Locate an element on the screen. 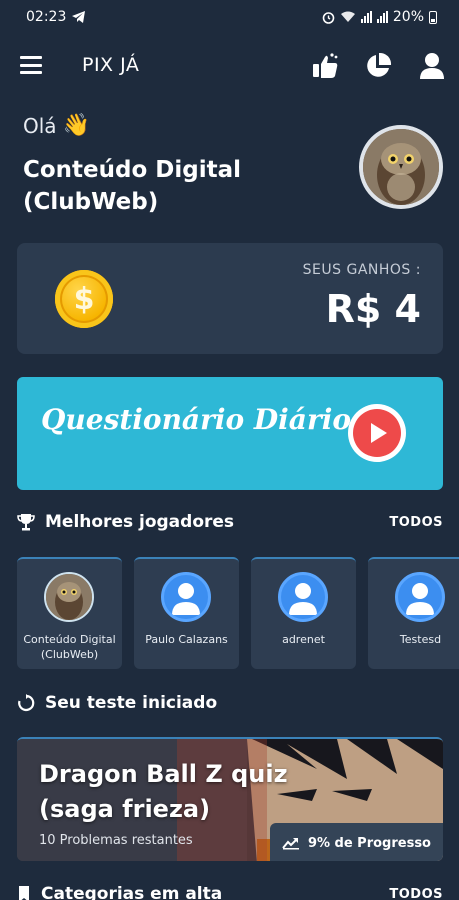 This screenshot has height=900, width=459. owl-photo is located at coordinates (401, 167).